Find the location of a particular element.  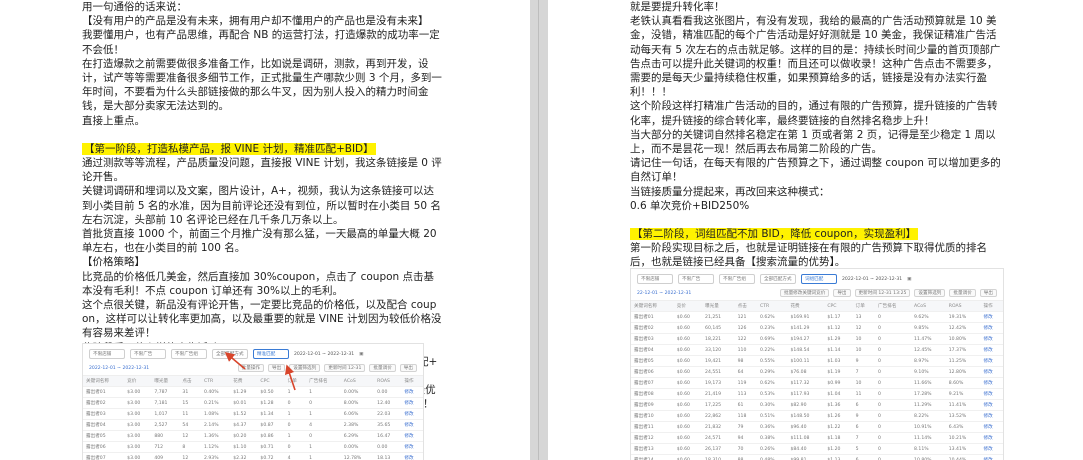

column-header: ROAS is located at coordinates (963, 306).